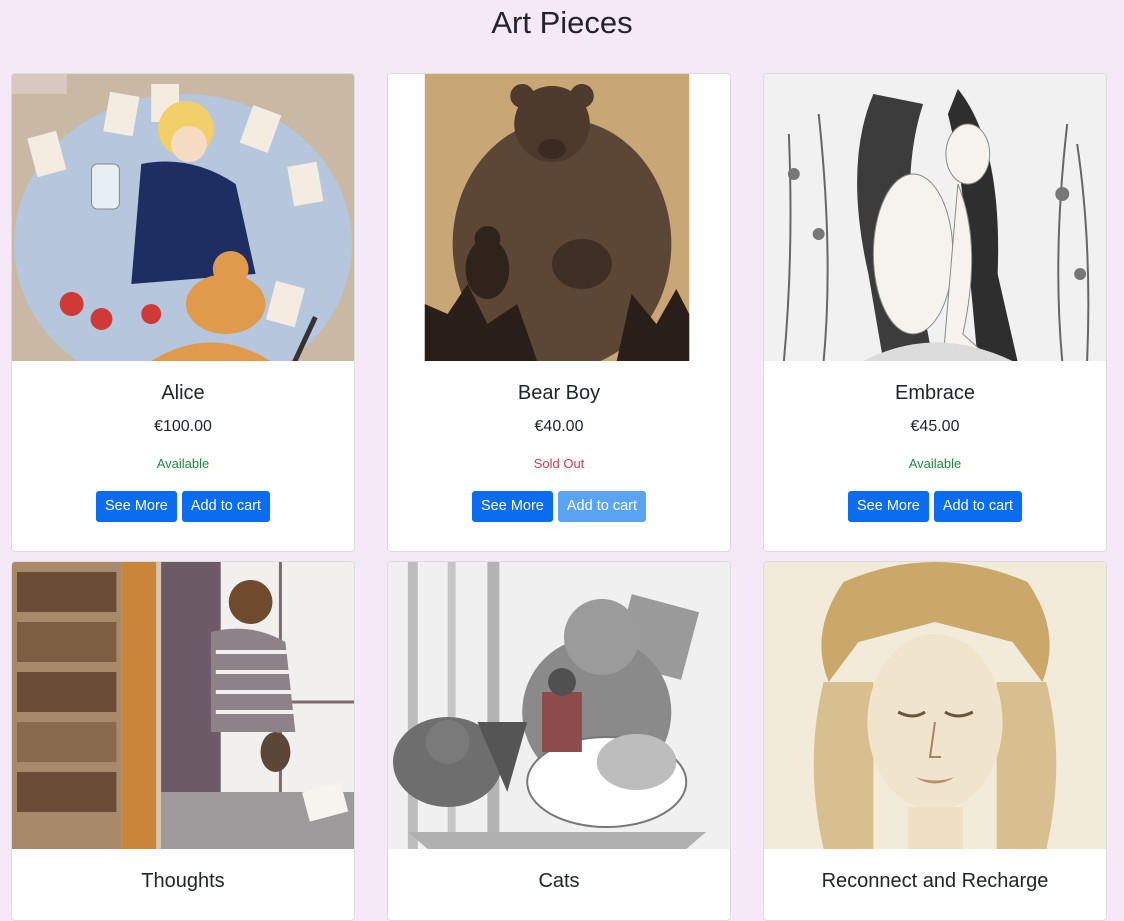 This screenshot has width=1124, height=921. I want to click on card-price: €100.00, so click(183, 426).